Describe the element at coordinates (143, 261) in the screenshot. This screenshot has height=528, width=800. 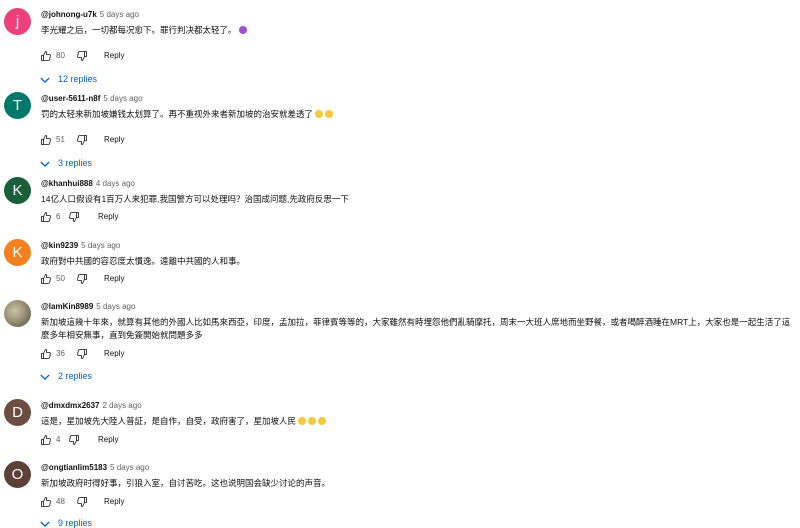
I see `comment-text: 政府對中共國的容忍度太慣逸。遠離中共國的人和事。` at that location.